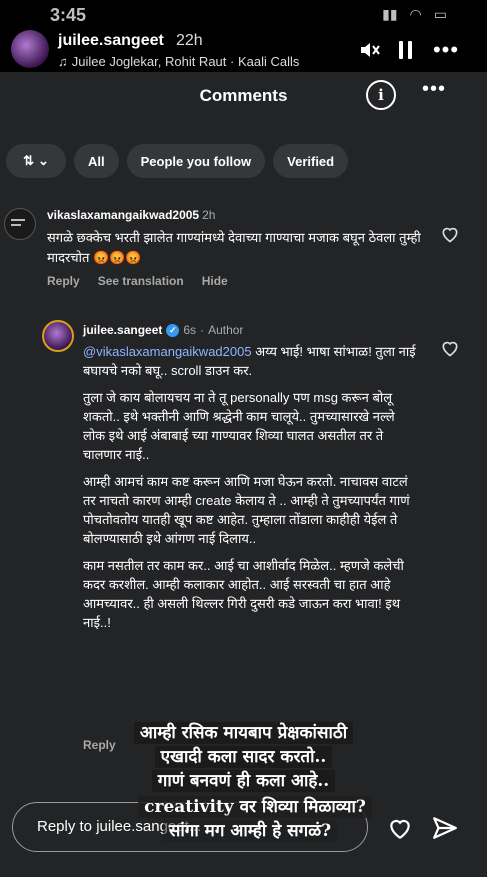 This screenshot has width=487, height=877. I want to click on reply-button: Reply, so click(63, 281).